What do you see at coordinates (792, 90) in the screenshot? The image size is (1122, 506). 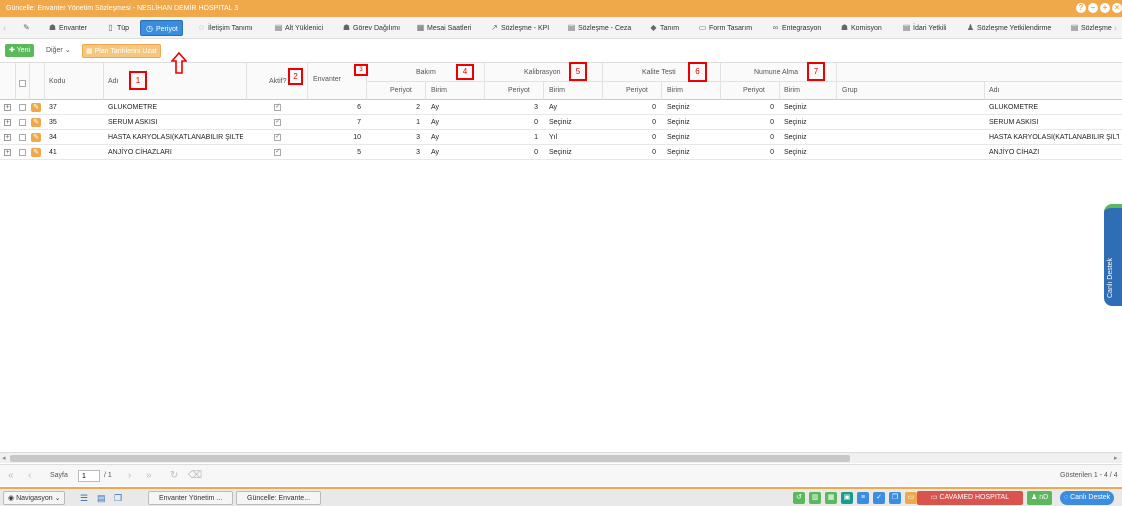 I see `header-na-birim: Birim` at bounding box center [792, 90].